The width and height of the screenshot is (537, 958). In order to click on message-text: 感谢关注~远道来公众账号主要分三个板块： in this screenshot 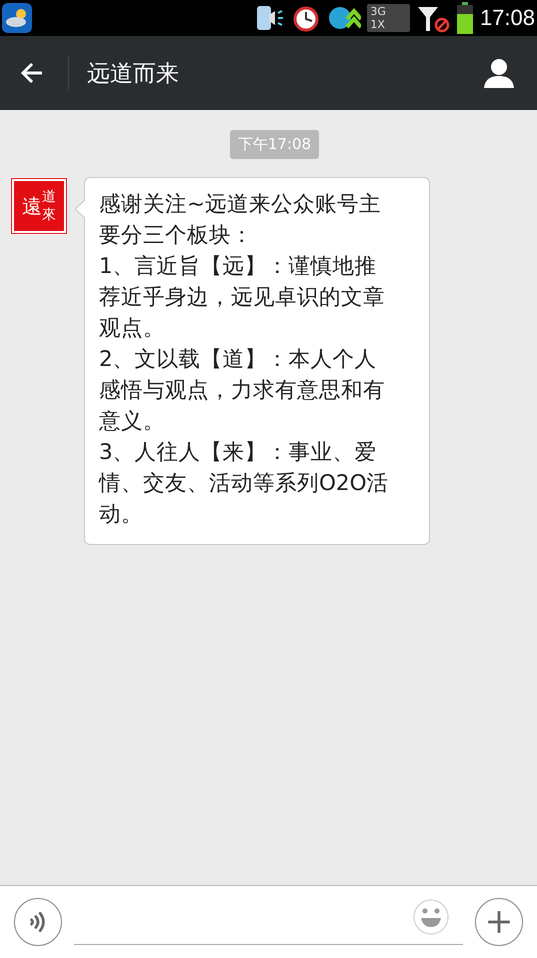, I will do `click(240, 220)`.